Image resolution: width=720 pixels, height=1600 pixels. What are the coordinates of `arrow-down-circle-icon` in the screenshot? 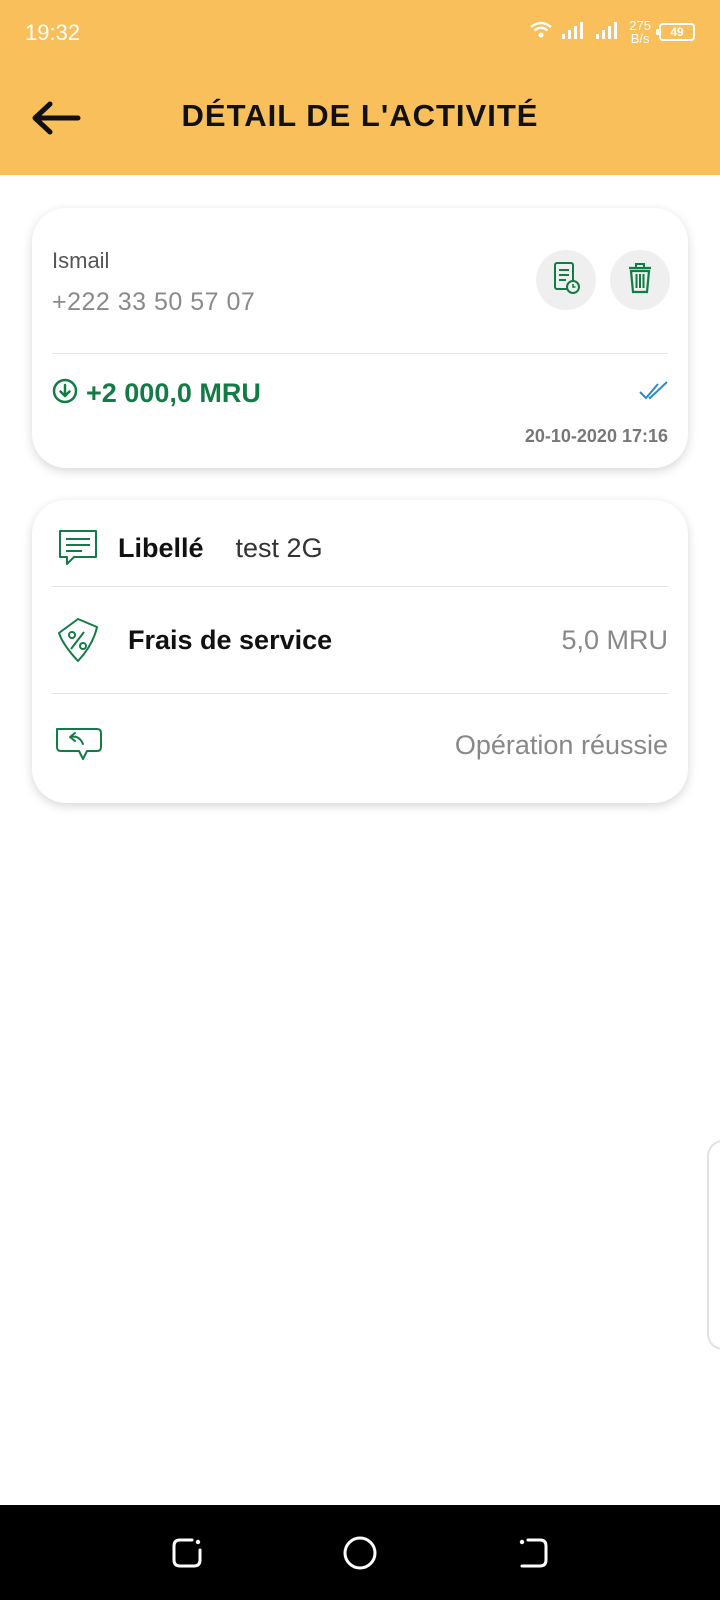 It's located at (65, 393).